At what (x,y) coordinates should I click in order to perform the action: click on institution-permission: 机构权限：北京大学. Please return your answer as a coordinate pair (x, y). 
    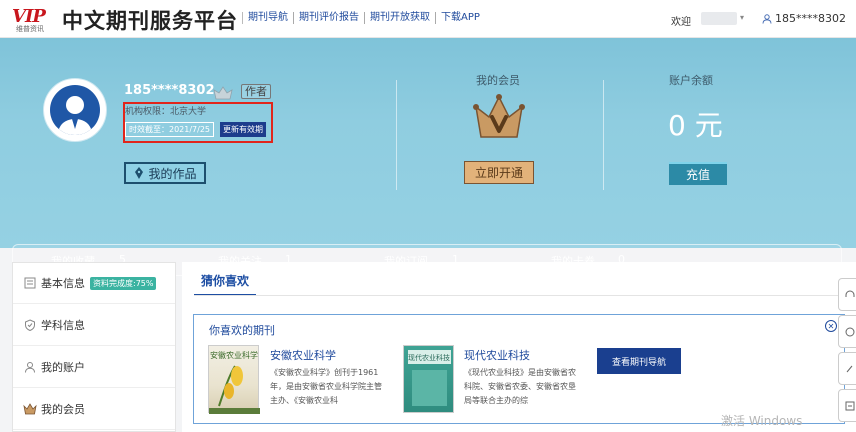
    Looking at the image, I should click on (165, 110).